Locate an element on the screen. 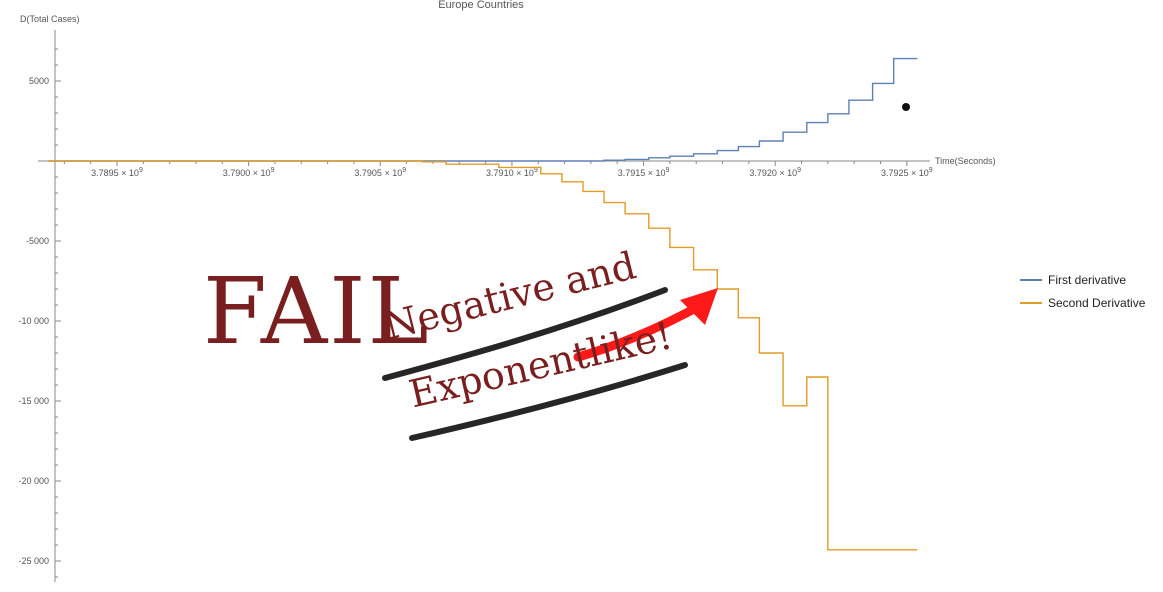  legend: First derivative Second Derivative is located at coordinates (1082, 291).